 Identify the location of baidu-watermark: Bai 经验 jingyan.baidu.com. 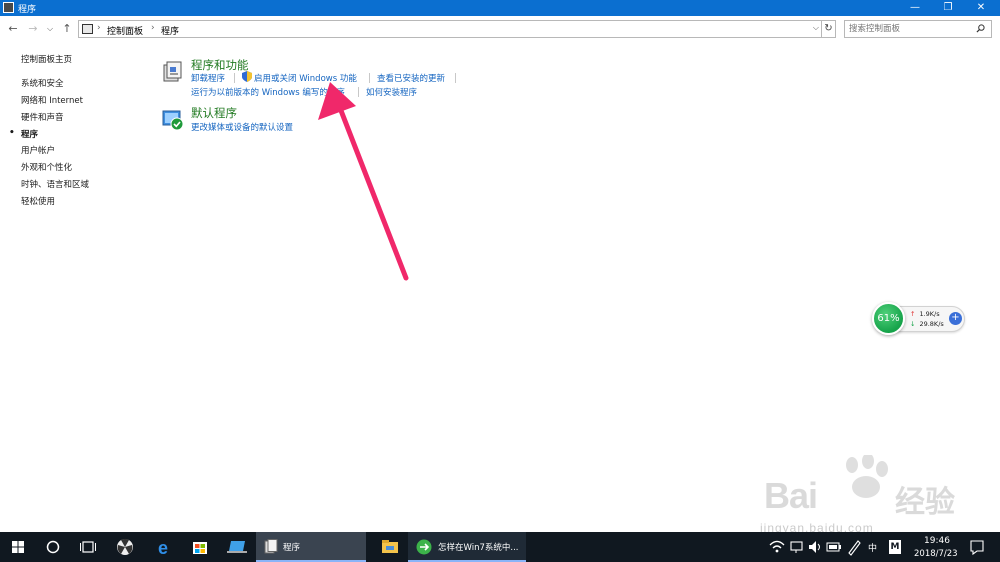
(880, 495).